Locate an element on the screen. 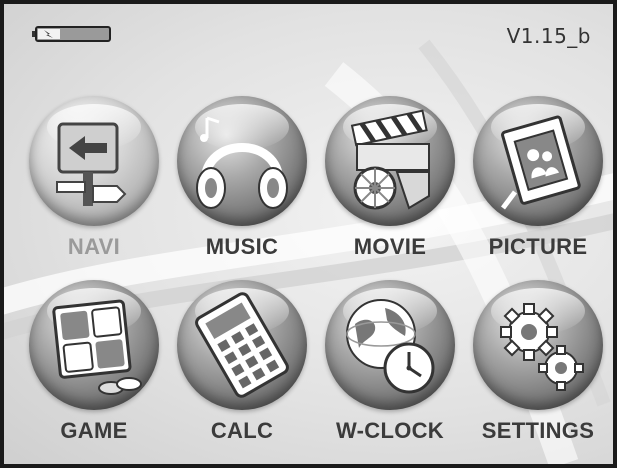  menu-item-label: MUSIC is located at coordinates (242, 246).